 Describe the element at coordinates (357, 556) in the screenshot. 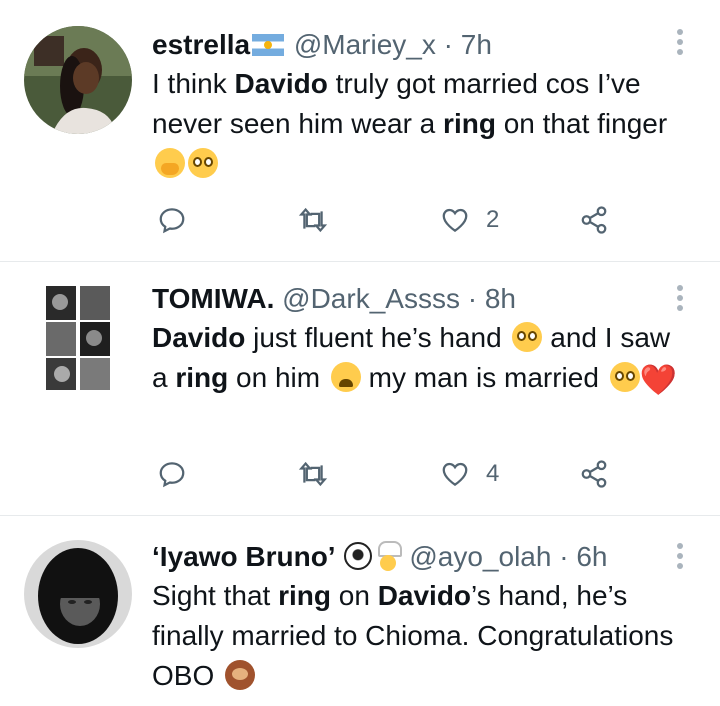

I see `soccer-ball-emoji-icon` at that location.